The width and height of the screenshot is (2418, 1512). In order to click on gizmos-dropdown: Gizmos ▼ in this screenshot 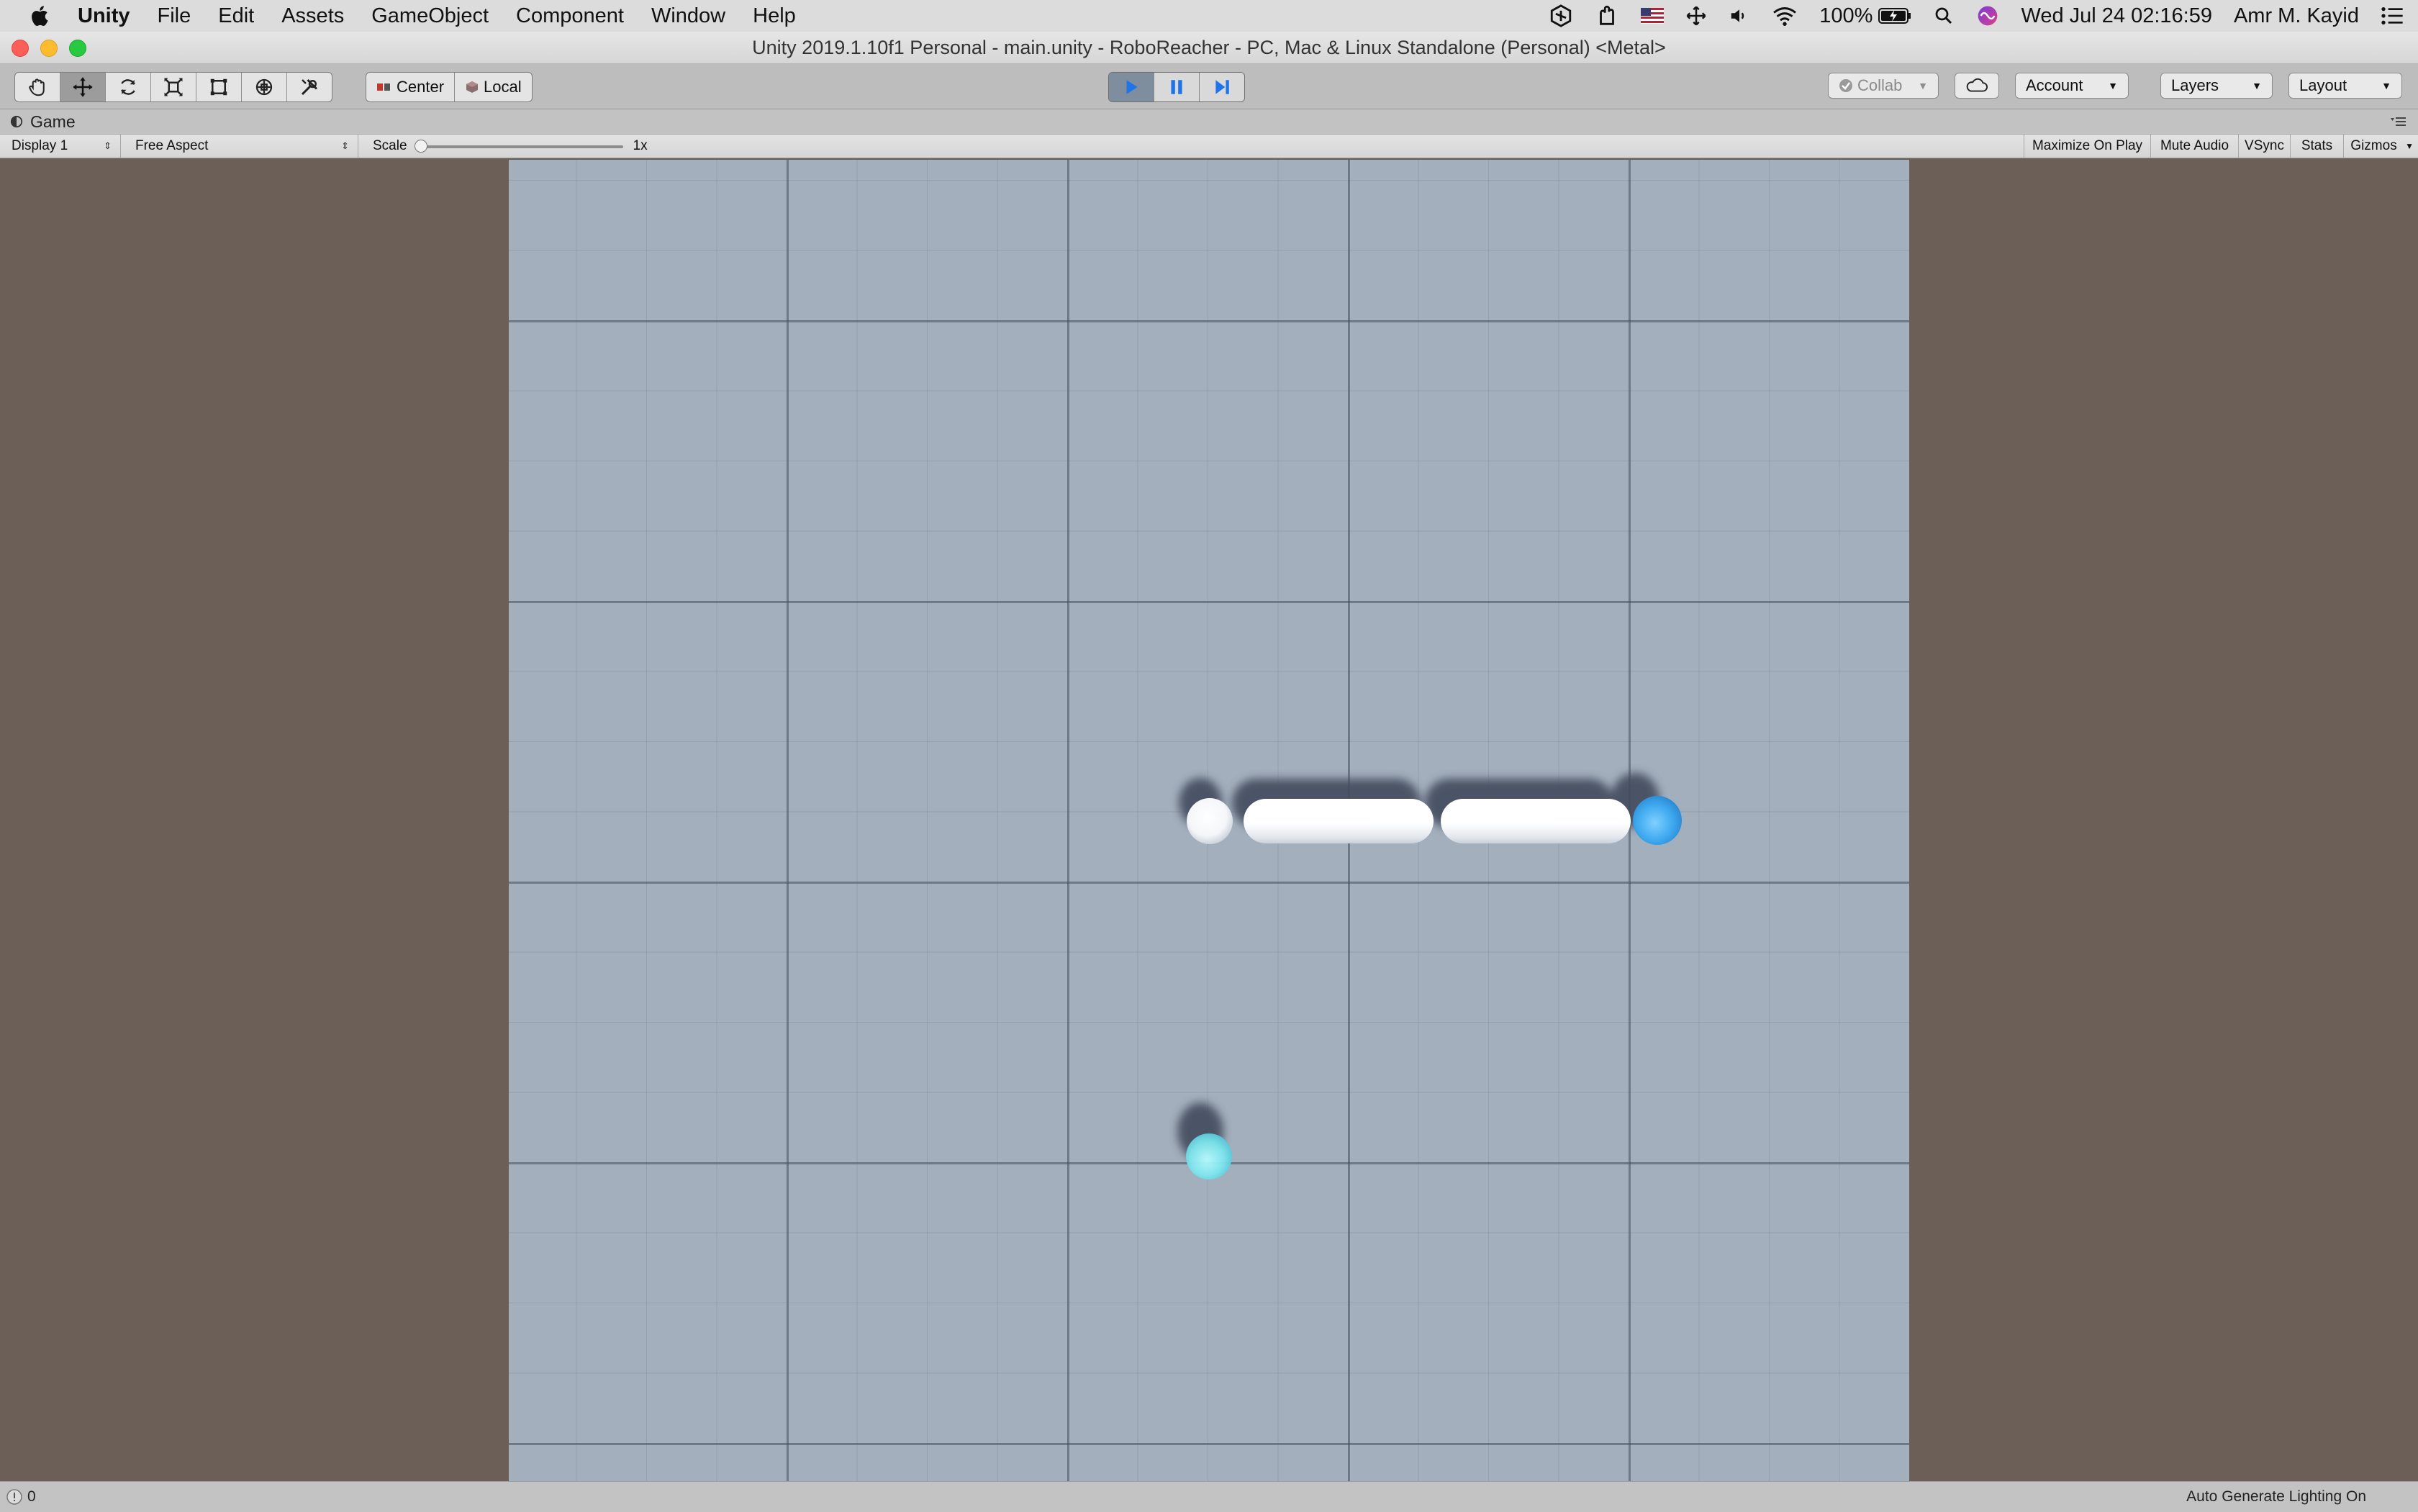, I will do `click(2380, 147)`.